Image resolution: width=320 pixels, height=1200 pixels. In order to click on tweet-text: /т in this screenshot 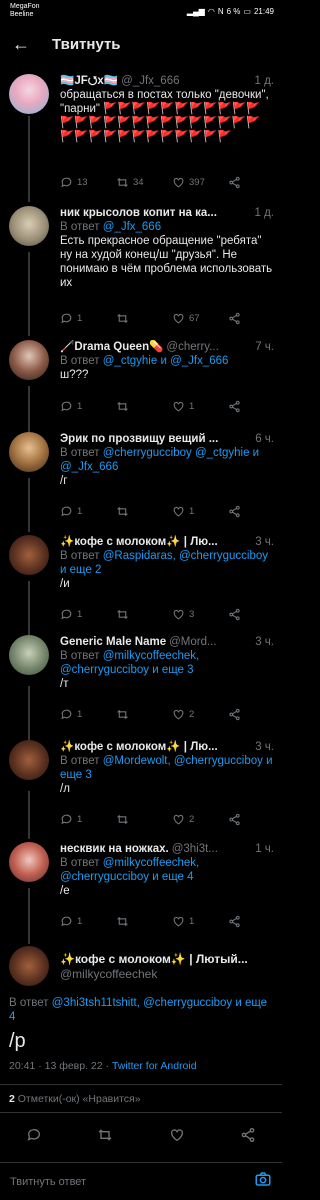, I will do `click(64, 684)`.